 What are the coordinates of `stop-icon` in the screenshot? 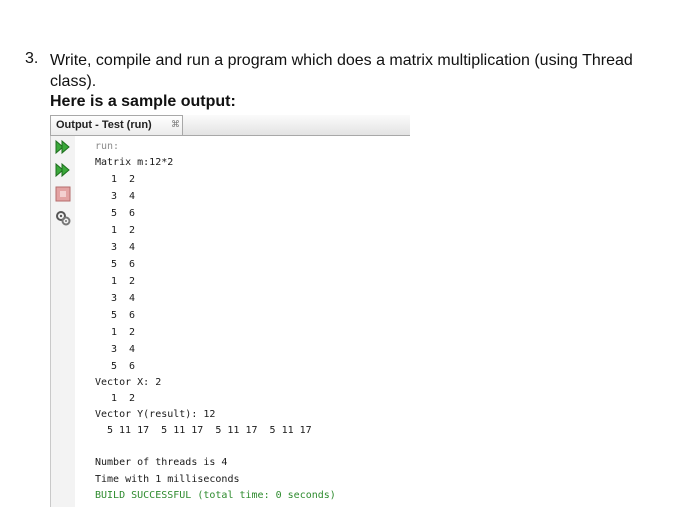 It's located at (63, 194).